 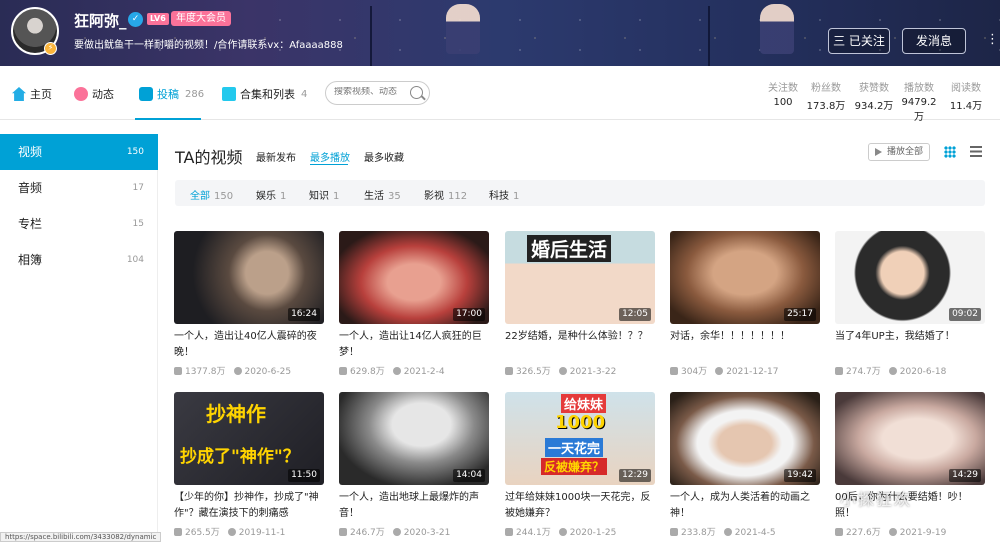 I want to click on tab-posts: 投稿 286, so click(x=171, y=94).